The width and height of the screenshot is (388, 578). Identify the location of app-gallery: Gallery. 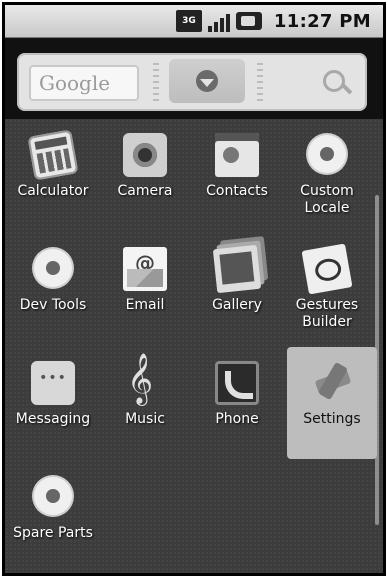
(237, 289).